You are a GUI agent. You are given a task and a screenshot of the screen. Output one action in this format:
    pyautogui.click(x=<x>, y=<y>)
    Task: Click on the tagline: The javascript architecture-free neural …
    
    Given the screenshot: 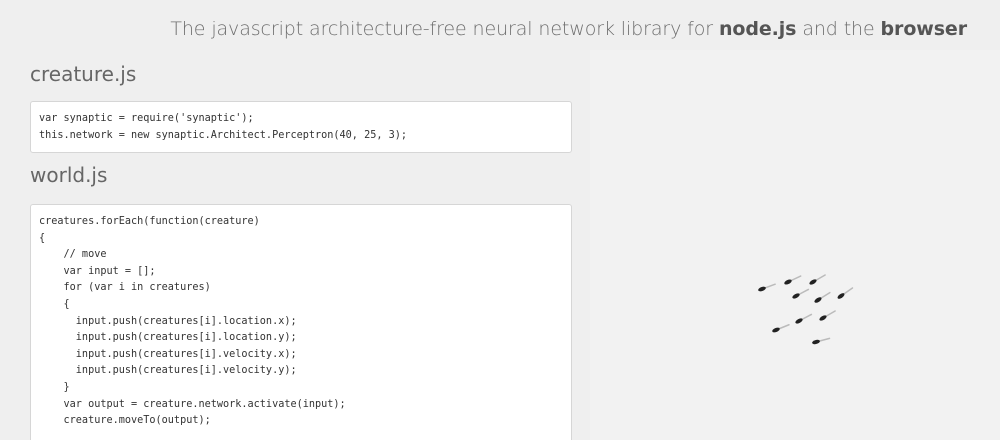 What is the action you would take?
    pyautogui.click(x=568, y=29)
    